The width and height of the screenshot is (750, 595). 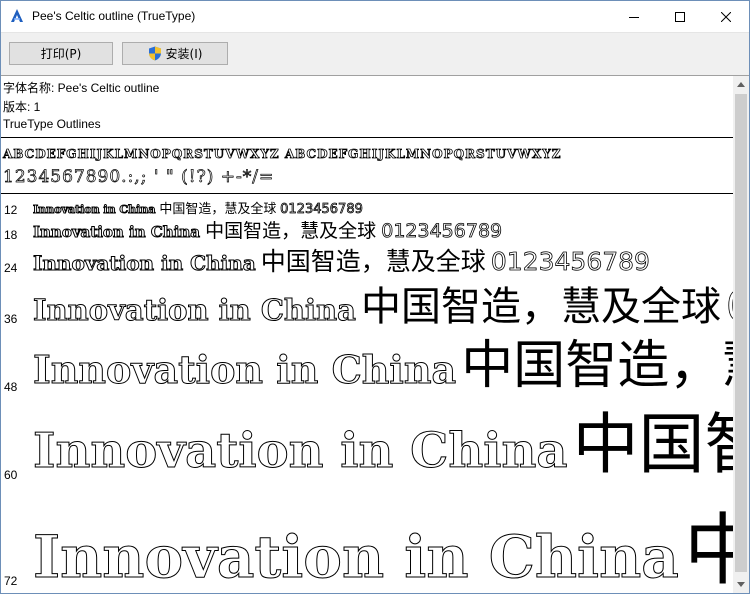 I want to click on font-file-icon, so click(x=17, y=15).